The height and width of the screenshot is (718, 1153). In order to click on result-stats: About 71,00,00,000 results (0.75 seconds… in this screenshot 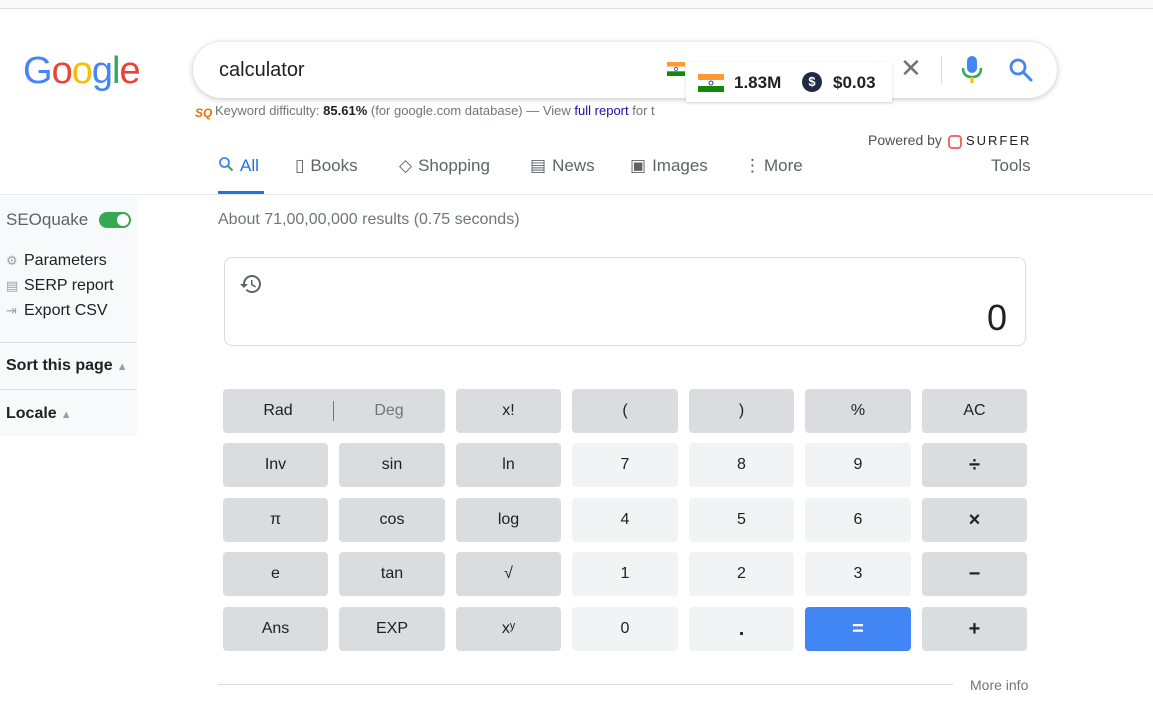, I will do `click(369, 219)`.